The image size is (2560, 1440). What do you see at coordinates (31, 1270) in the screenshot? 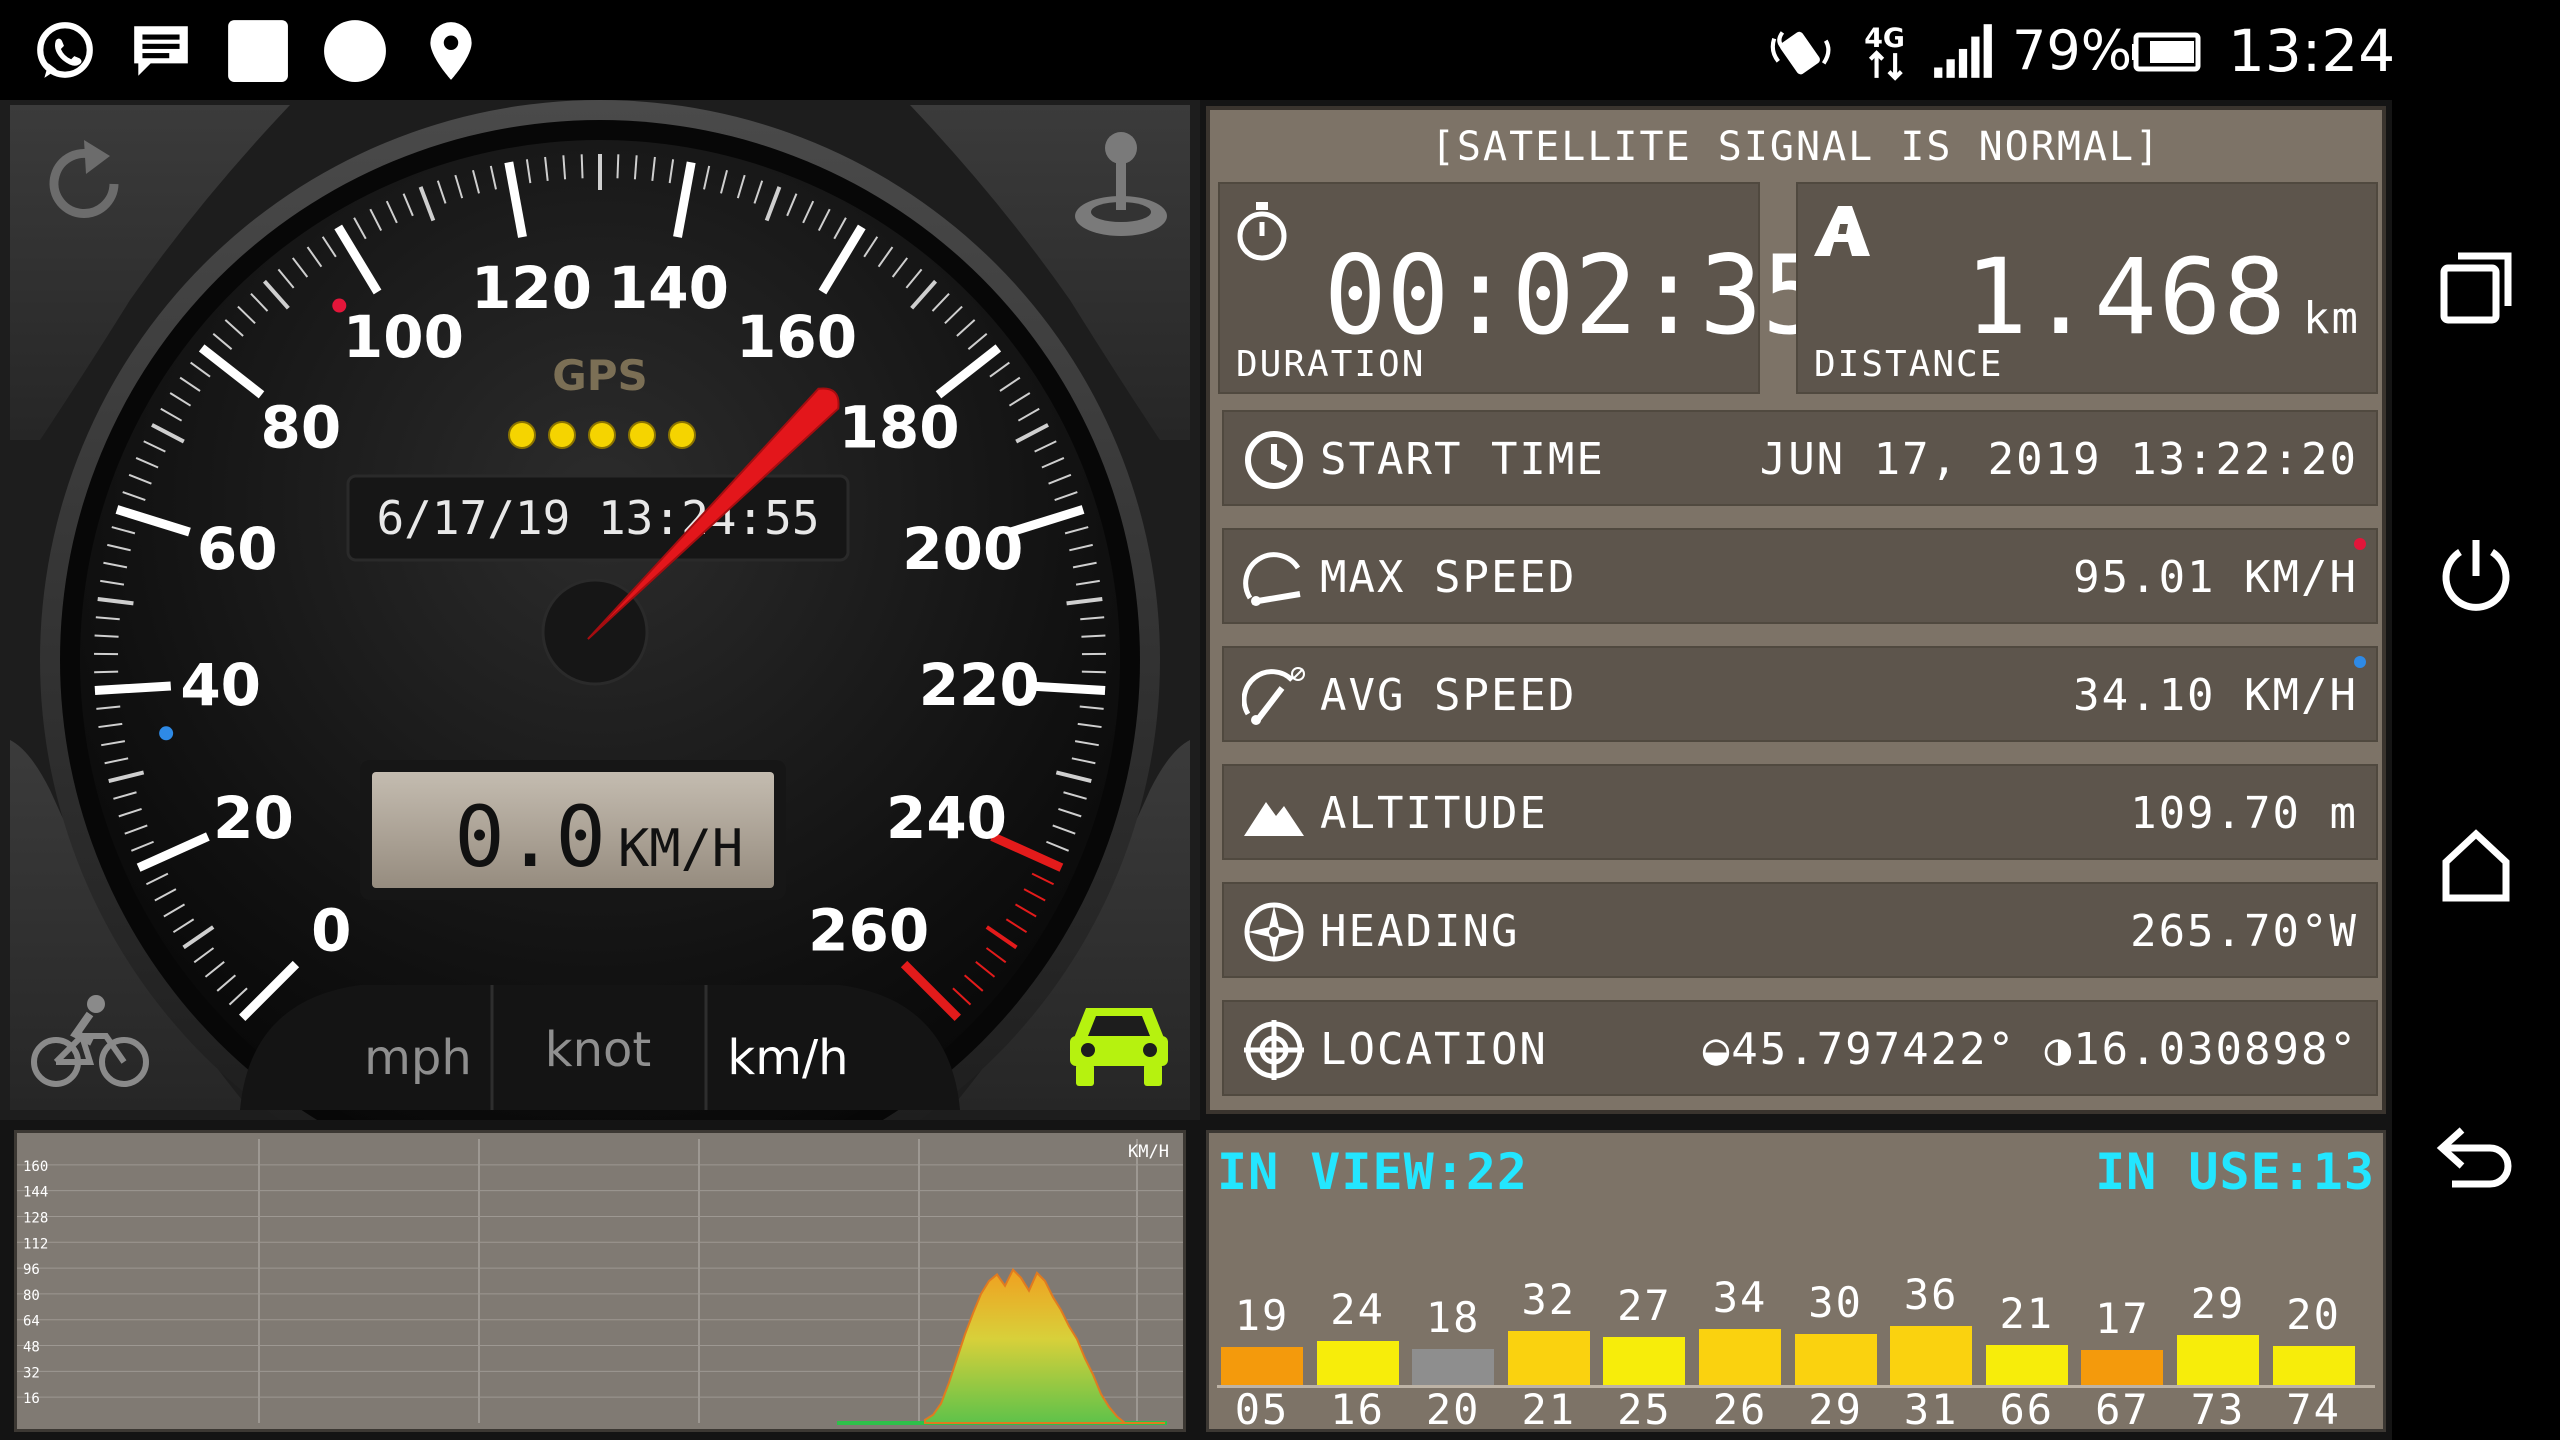
I see `history-y-label: 96` at bounding box center [31, 1270].